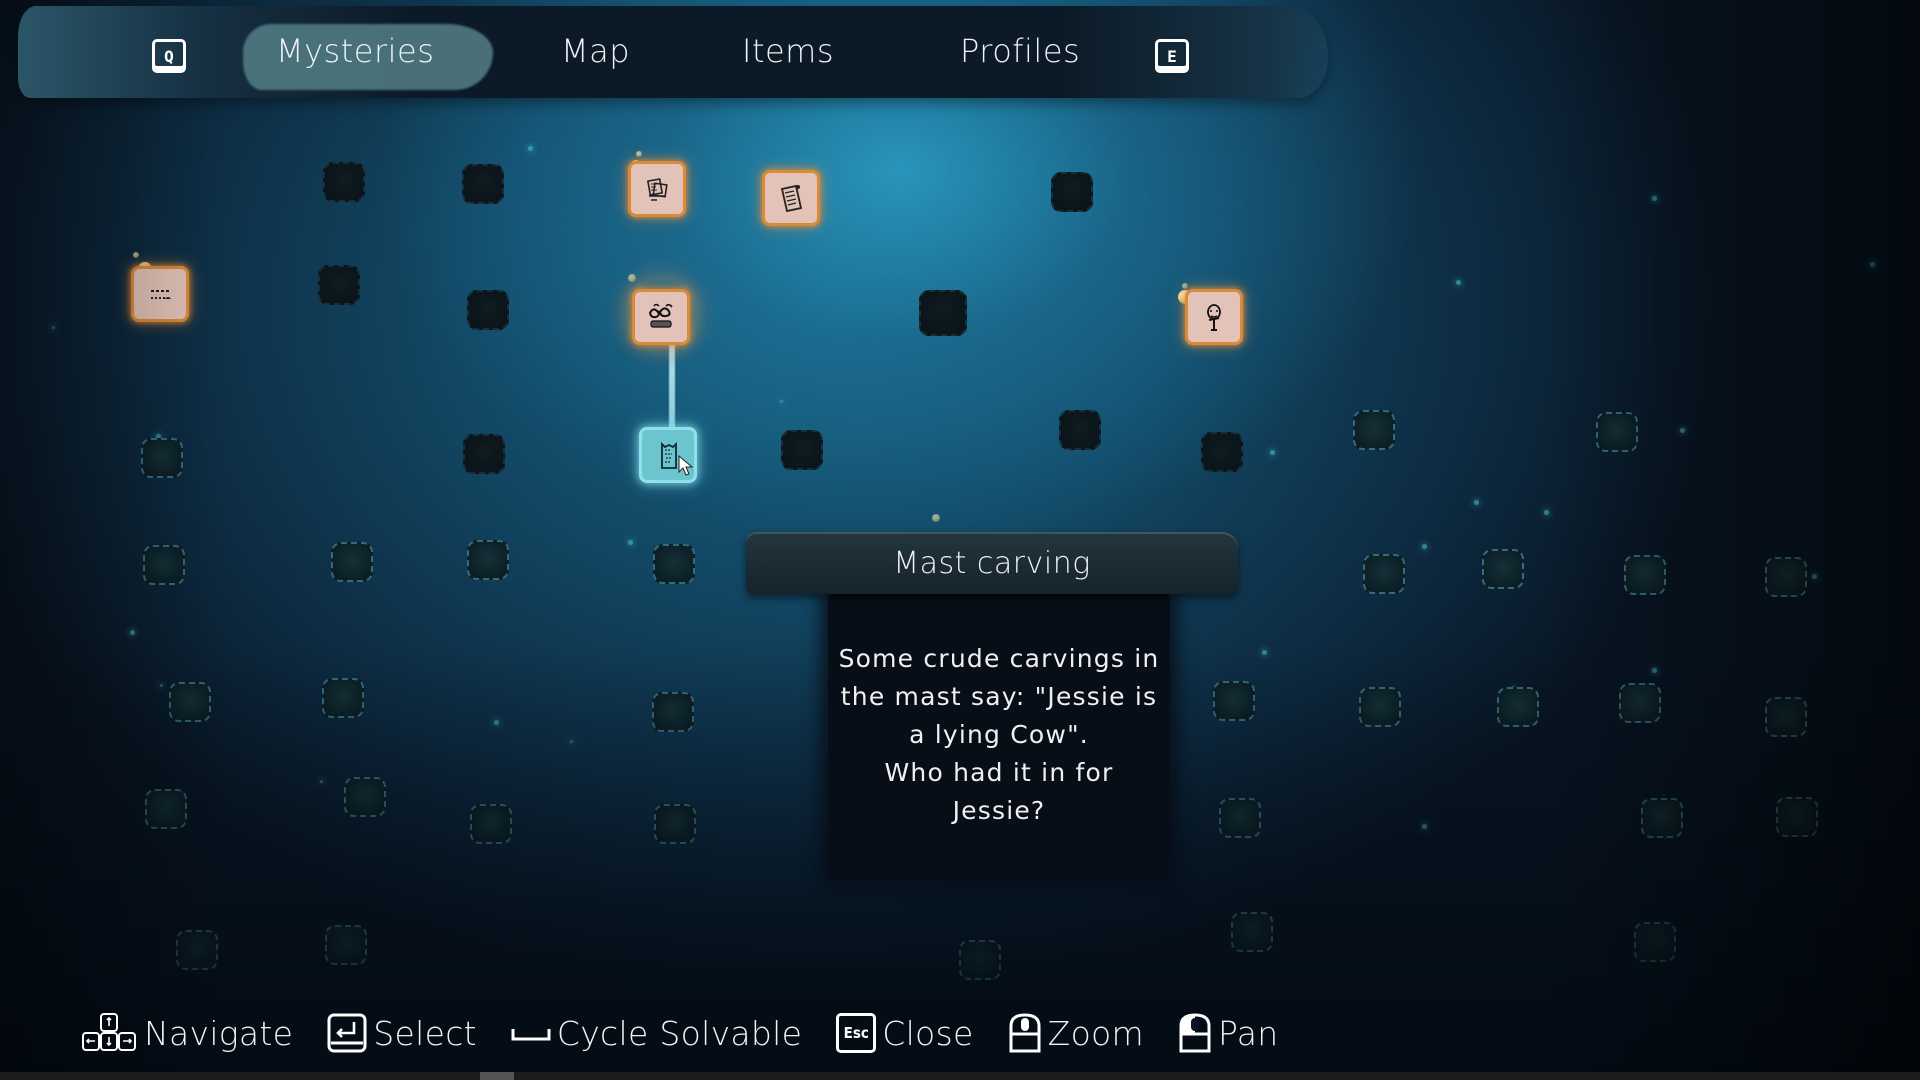  Describe the element at coordinates (347, 1033) in the screenshot. I see `enter-key-icon` at that location.